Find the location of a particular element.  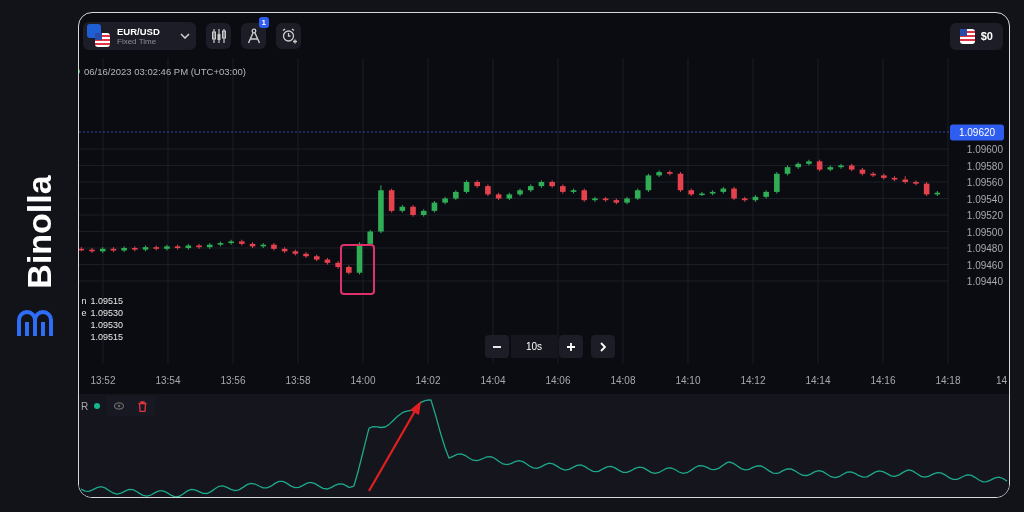

time-tick: 14:10 is located at coordinates (688, 380).